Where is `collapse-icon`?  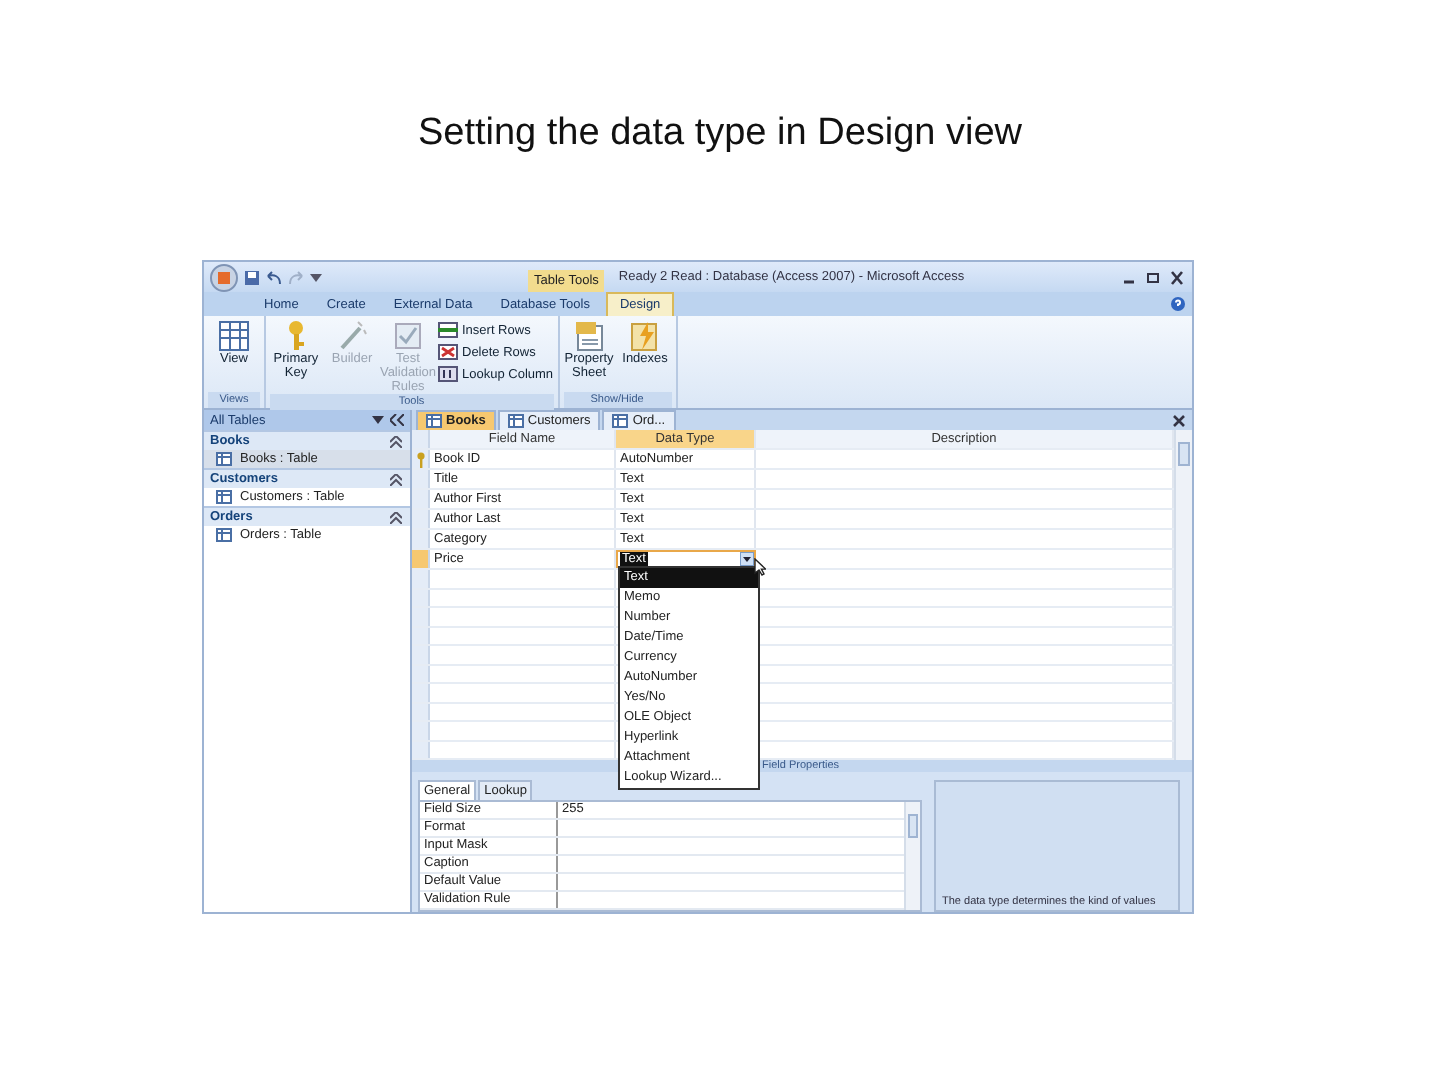
collapse-icon is located at coordinates (397, 420).